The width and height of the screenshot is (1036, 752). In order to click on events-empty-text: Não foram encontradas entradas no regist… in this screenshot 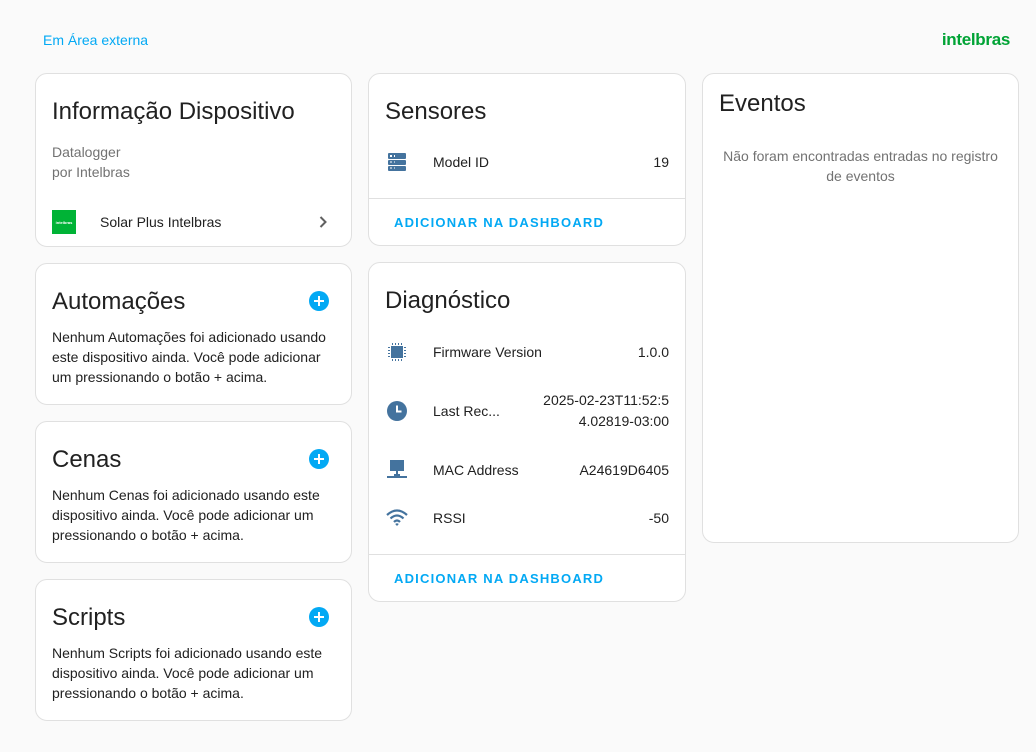, I will do `click(860, 166)`.